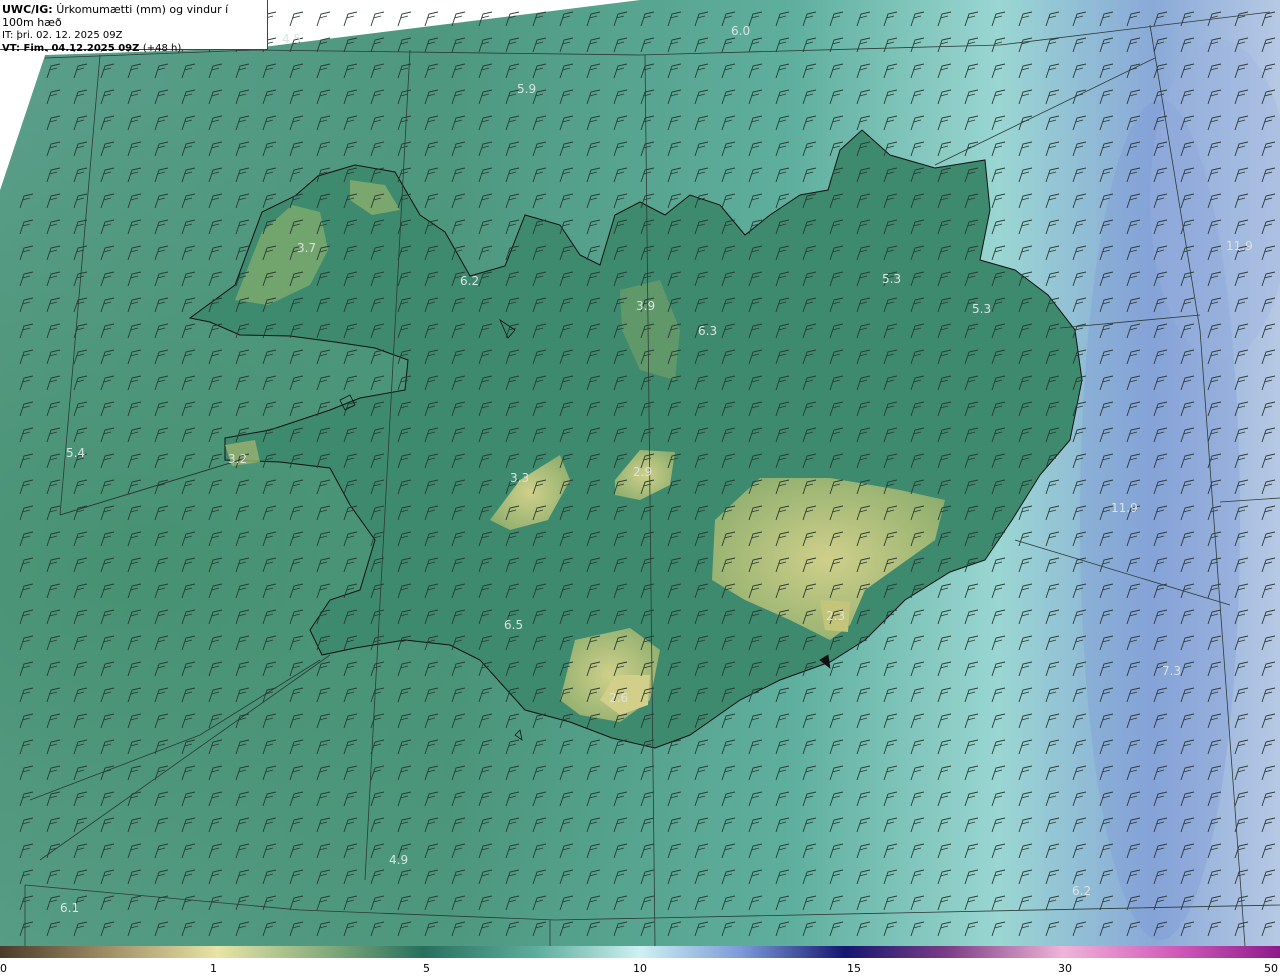 The width and height of the screenshot is (1280, 978). What do you see at coordinates (854, 968) in the screenshot?
I see `colorbar-tick: 15` at bounding box center [854, 968].